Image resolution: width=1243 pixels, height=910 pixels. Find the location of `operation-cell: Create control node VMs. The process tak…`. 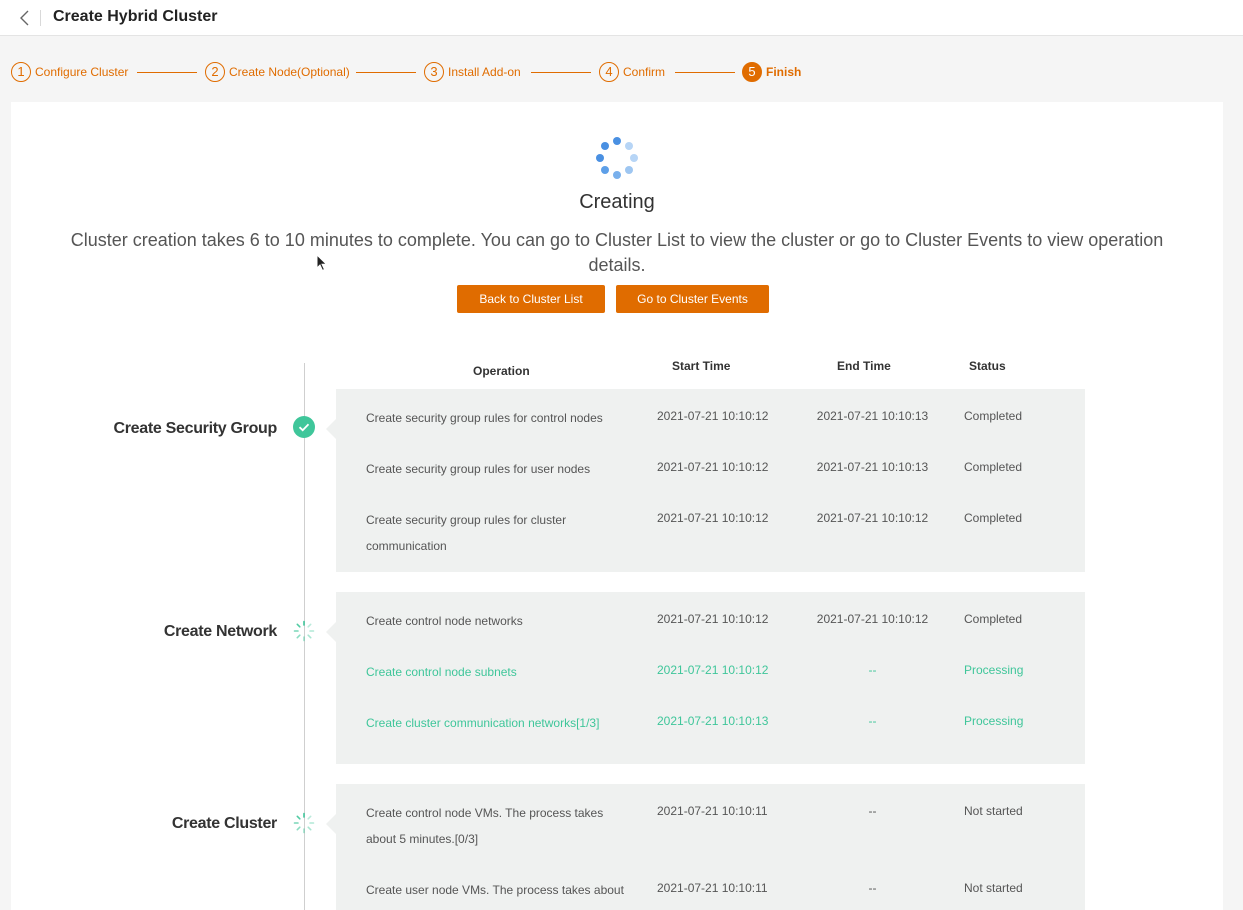

operation-cell: Create control node VMs. The process tak… is located at coordinates (485, 826).